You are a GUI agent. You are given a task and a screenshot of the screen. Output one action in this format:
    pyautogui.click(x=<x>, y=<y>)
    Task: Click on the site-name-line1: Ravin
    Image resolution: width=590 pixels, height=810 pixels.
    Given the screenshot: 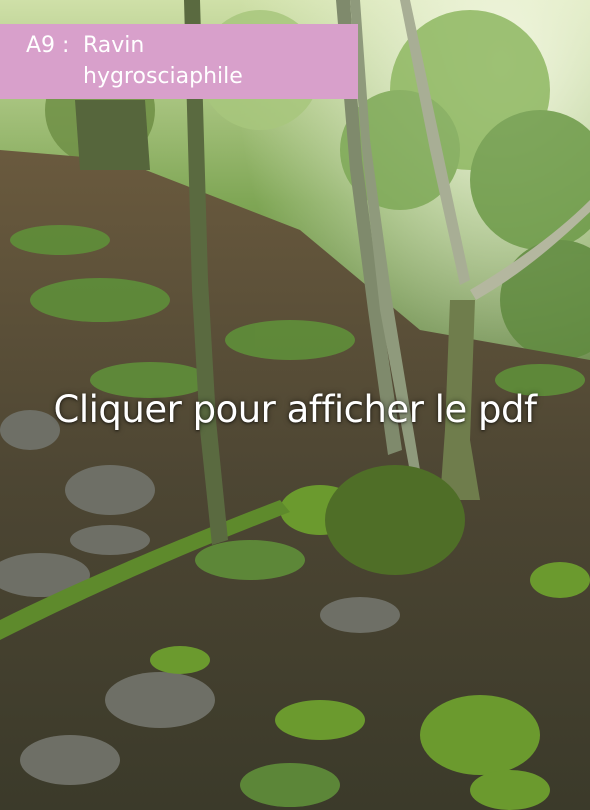 What is the action you would take?
    pyautogui.click(x=114, y=45)
    